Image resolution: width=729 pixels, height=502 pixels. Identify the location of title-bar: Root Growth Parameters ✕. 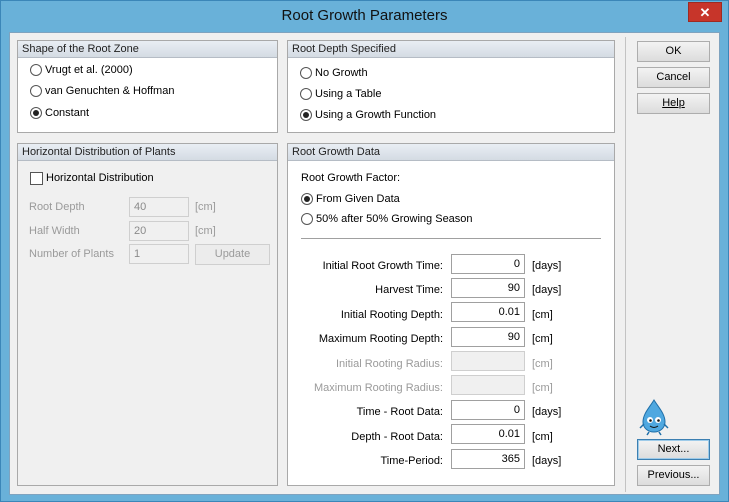
(364, 16).